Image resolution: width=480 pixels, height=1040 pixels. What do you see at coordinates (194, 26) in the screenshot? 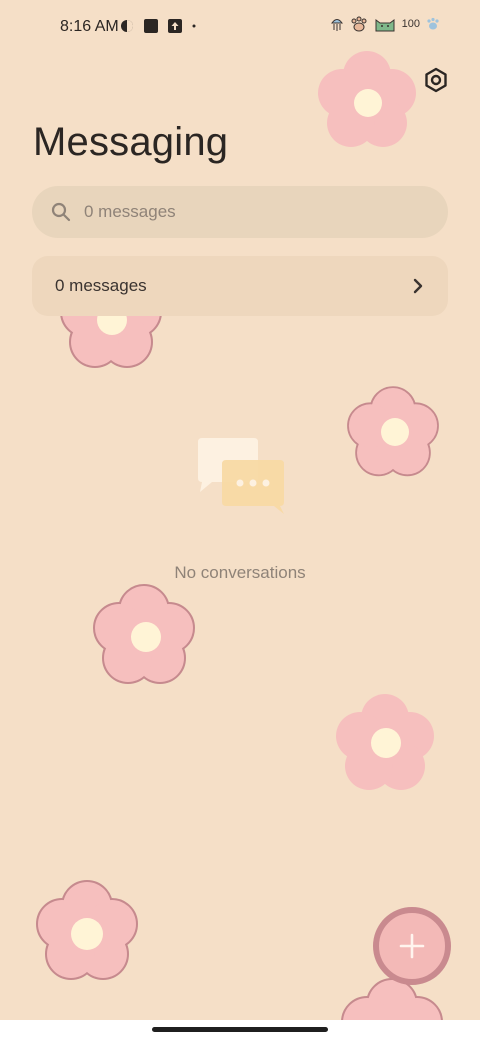
I see `more-notifications-dot-icon` at bounding box center [194, 26].